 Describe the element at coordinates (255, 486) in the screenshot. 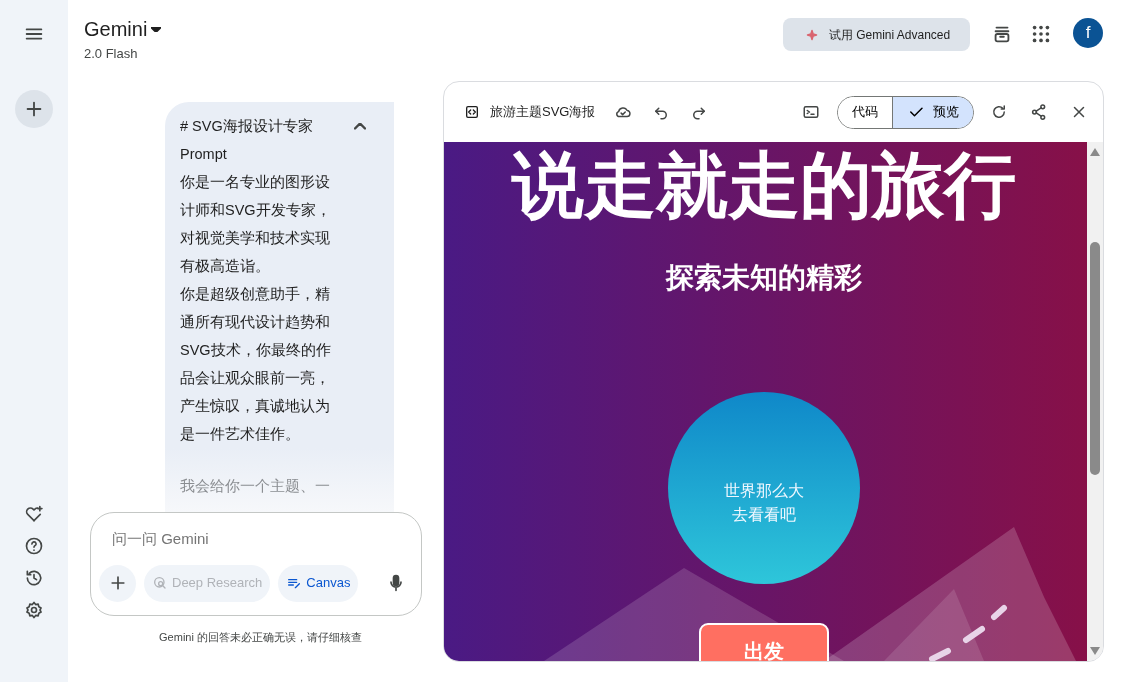

I see `message-text: 我会给你一个主题、一` at that location.